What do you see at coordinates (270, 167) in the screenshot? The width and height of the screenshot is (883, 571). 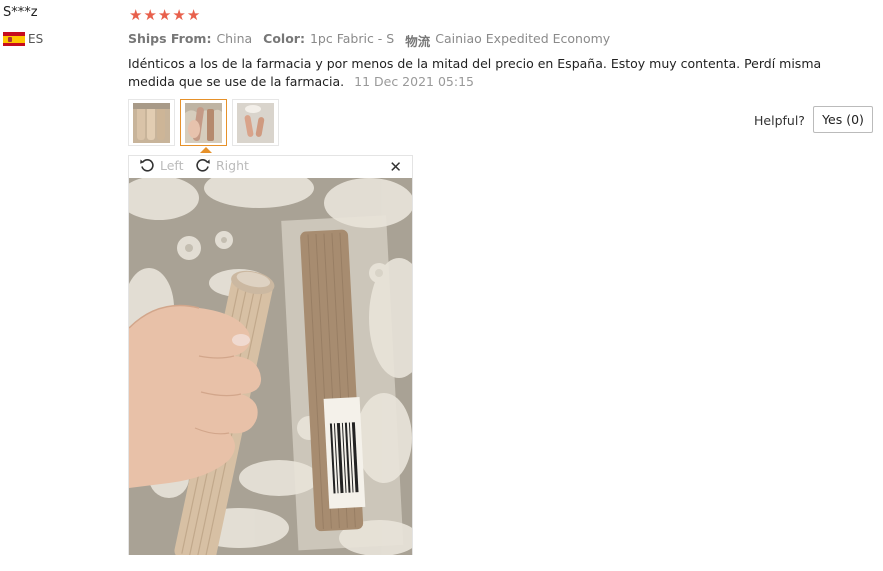 I see `viewer-toolbar: Left Right ✕` at bounding box center [270, 167].